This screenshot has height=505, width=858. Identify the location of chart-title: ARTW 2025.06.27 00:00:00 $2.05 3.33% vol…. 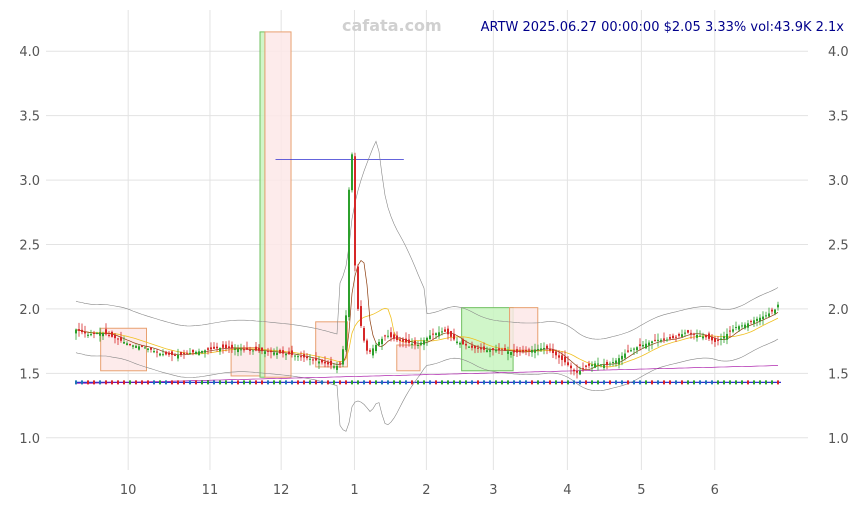
(663, 27).